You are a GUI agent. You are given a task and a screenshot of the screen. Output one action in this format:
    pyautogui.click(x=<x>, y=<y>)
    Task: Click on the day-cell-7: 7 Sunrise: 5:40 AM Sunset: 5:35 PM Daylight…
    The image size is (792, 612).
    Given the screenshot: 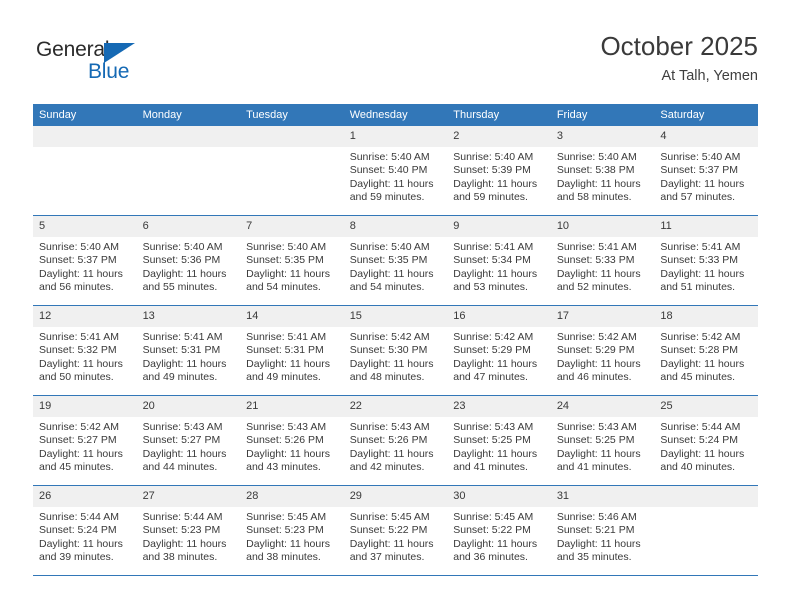 What is the action you would take?
    pyautogui.click(x=292, y=260)
    